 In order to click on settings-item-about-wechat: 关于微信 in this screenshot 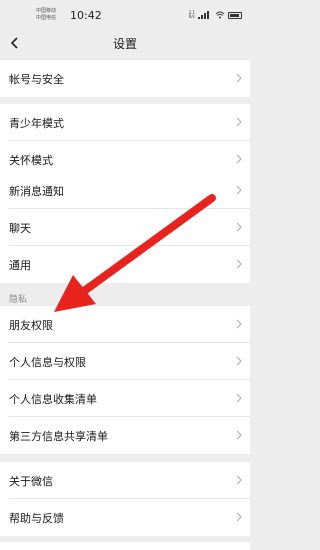, I will do `click(125, 480)`.